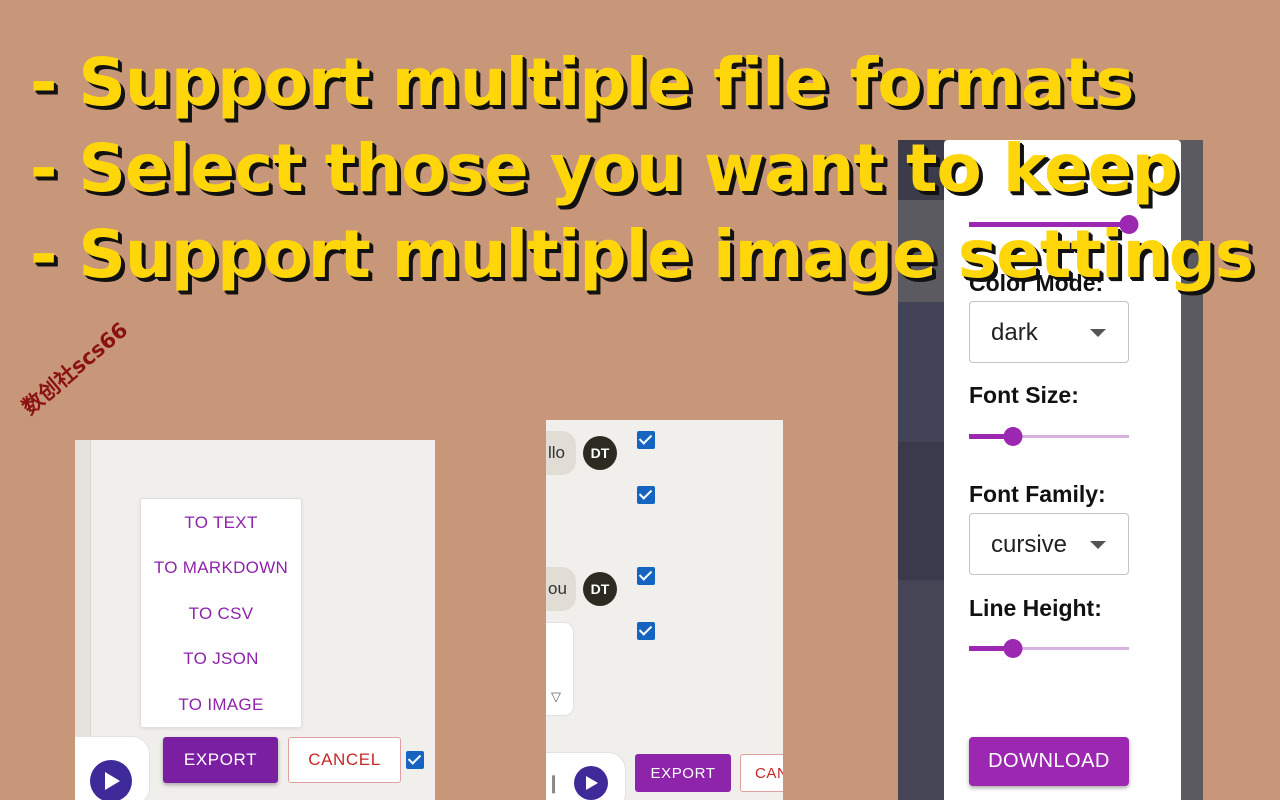 Image resolution: width=1280 pixels, height=800 pixels. I want to click on cancel-button: CANCEL, so click(344, 760).